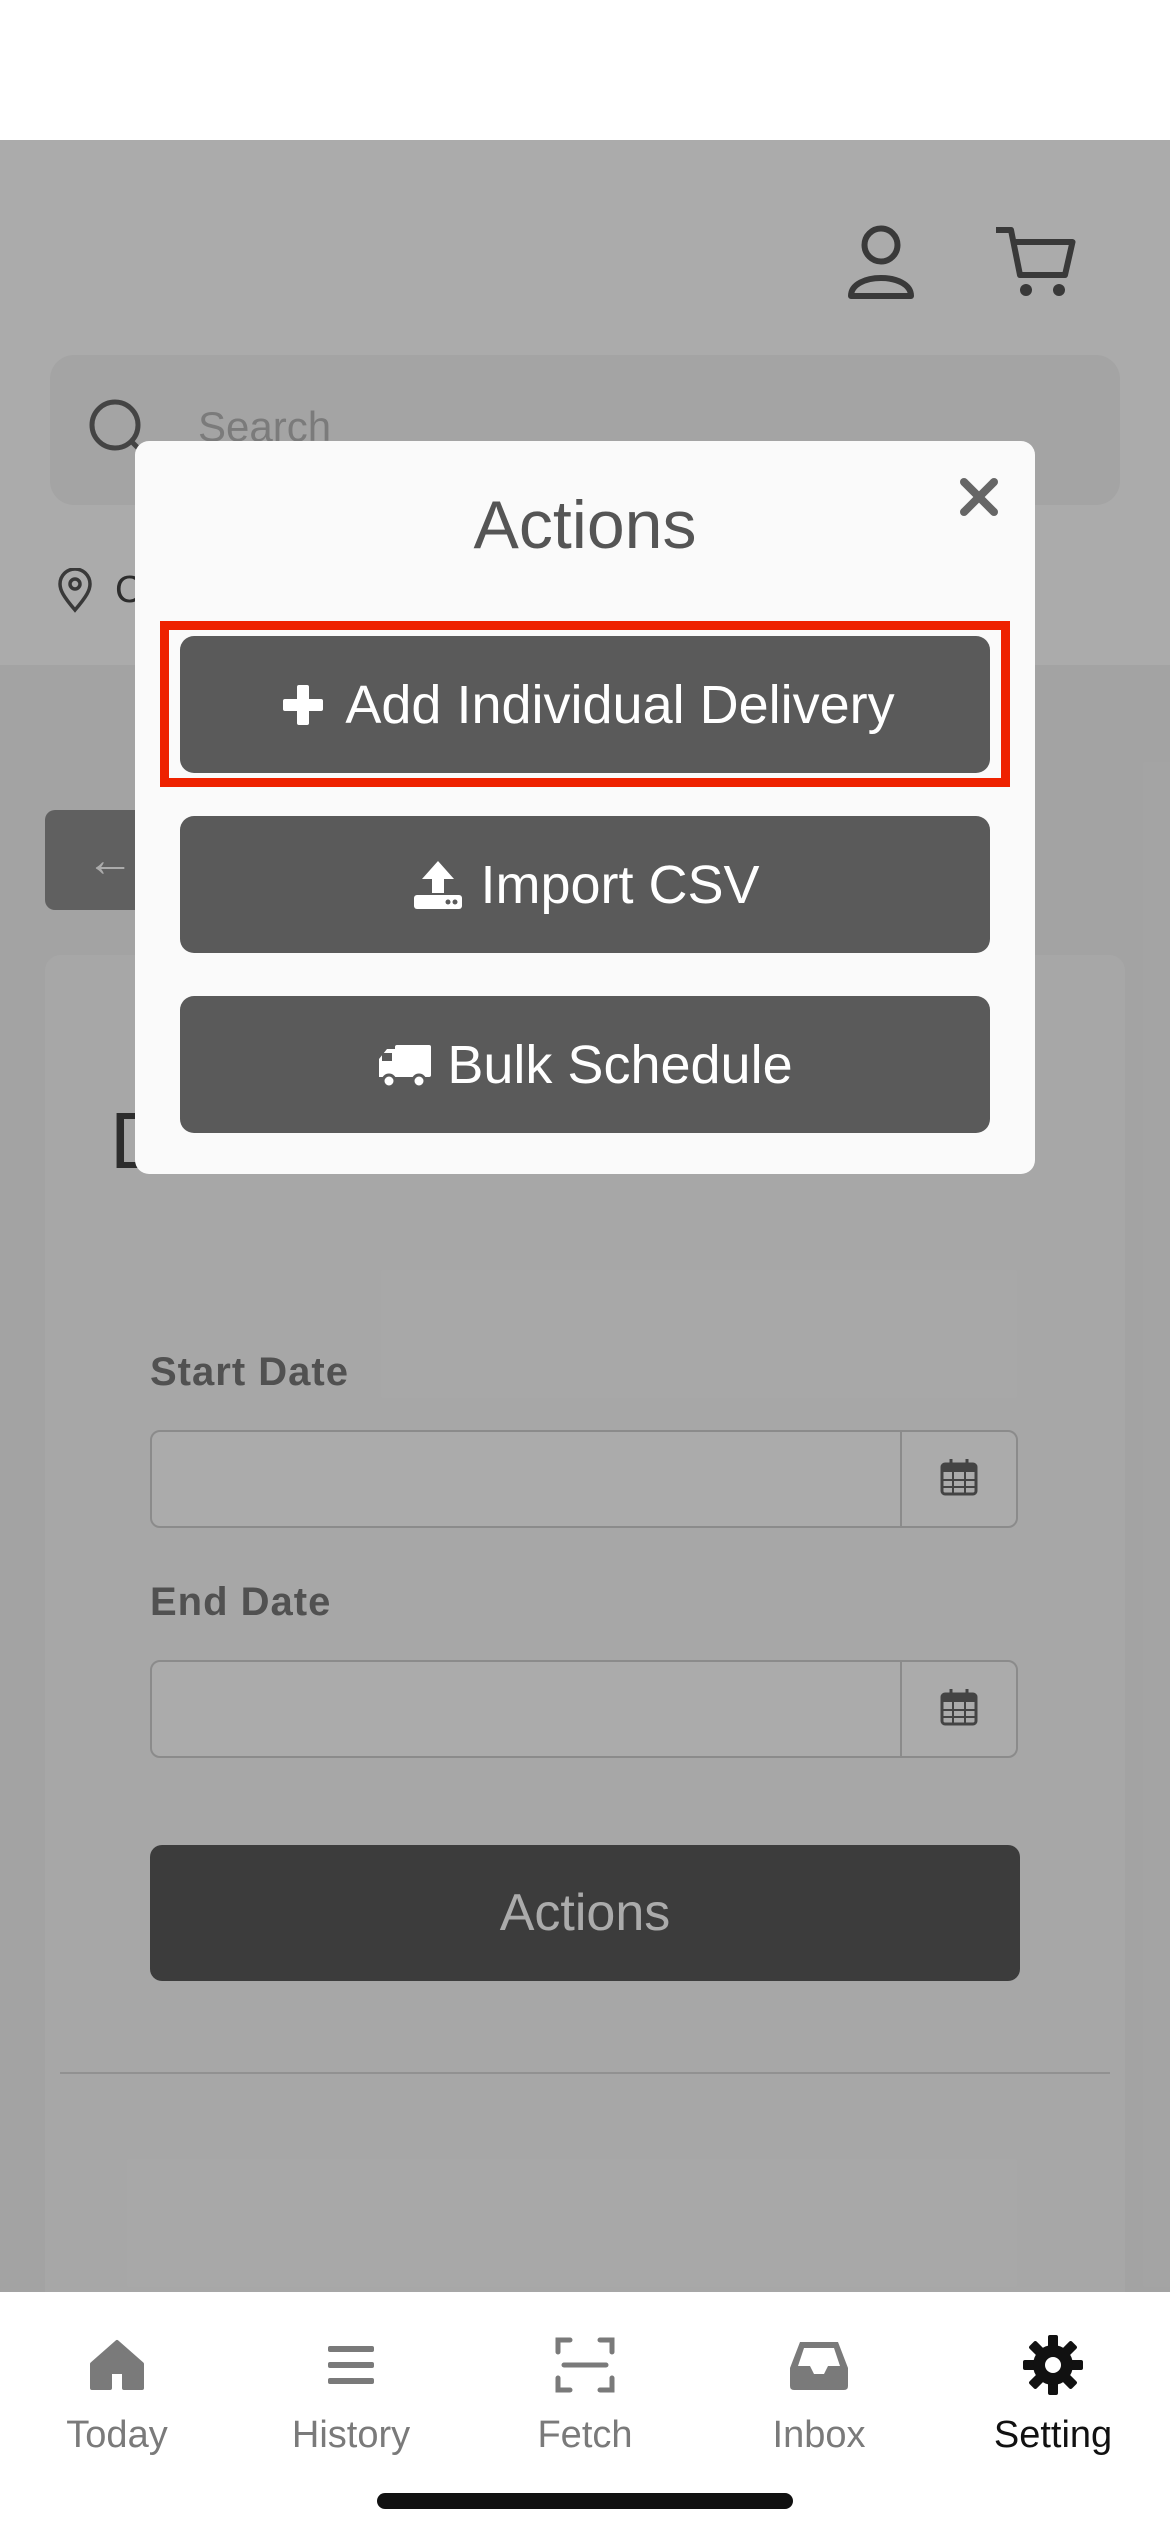 The width and height of the screenshot is (1170, 2532). What do you see at coordinates (585, 2501) in the screenshot?
I see `home-indicator` at bounding box center [585, 2501].